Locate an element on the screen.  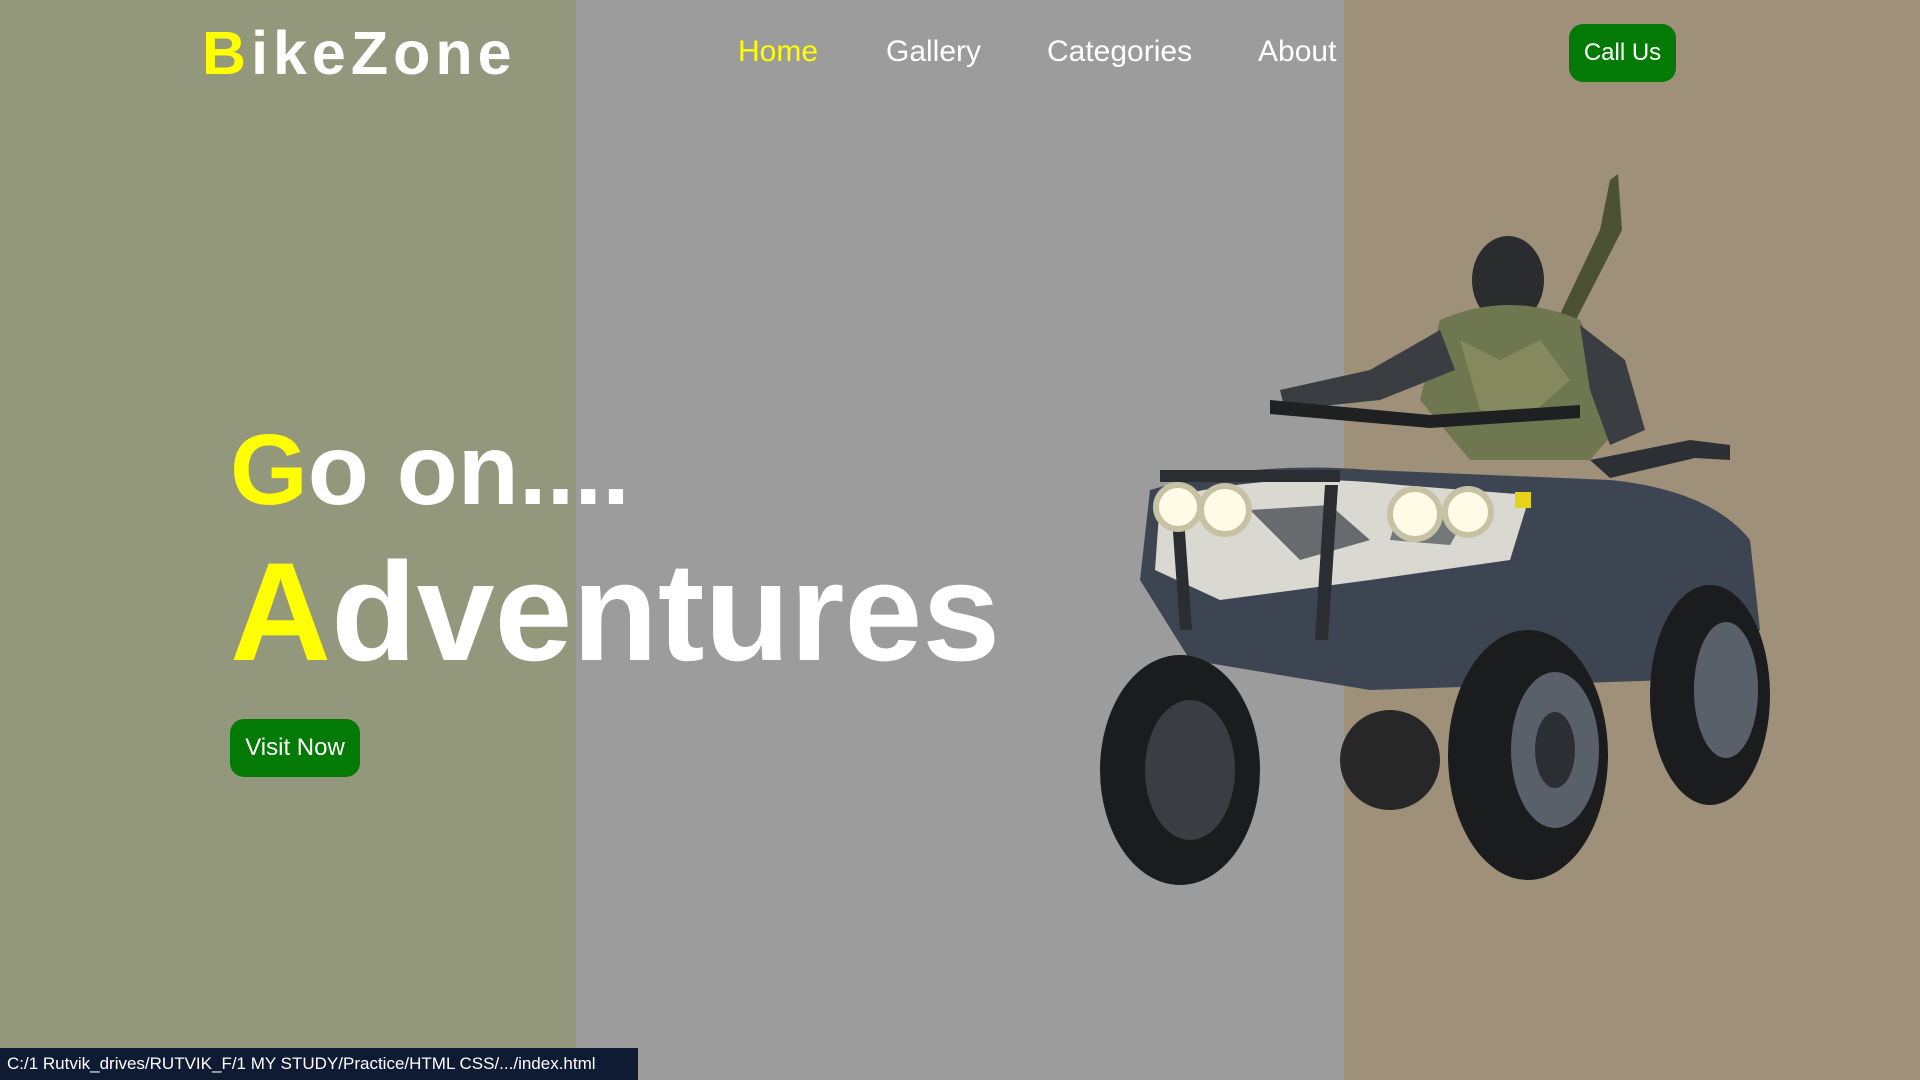
nav-link-about: About is located at coordinates (1297, 52).